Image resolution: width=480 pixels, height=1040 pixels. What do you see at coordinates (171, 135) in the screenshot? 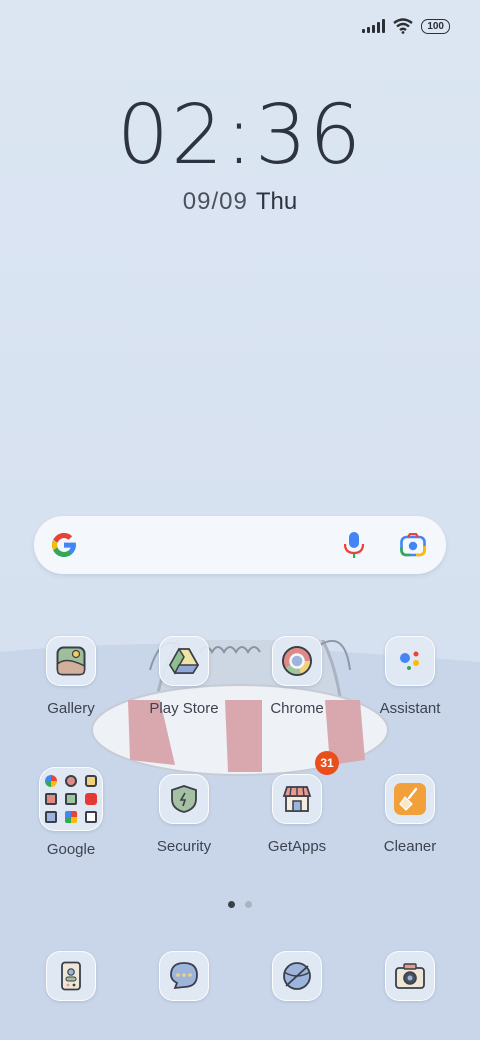
I see `clock-hour: 02` at bounding box center [171, 135].